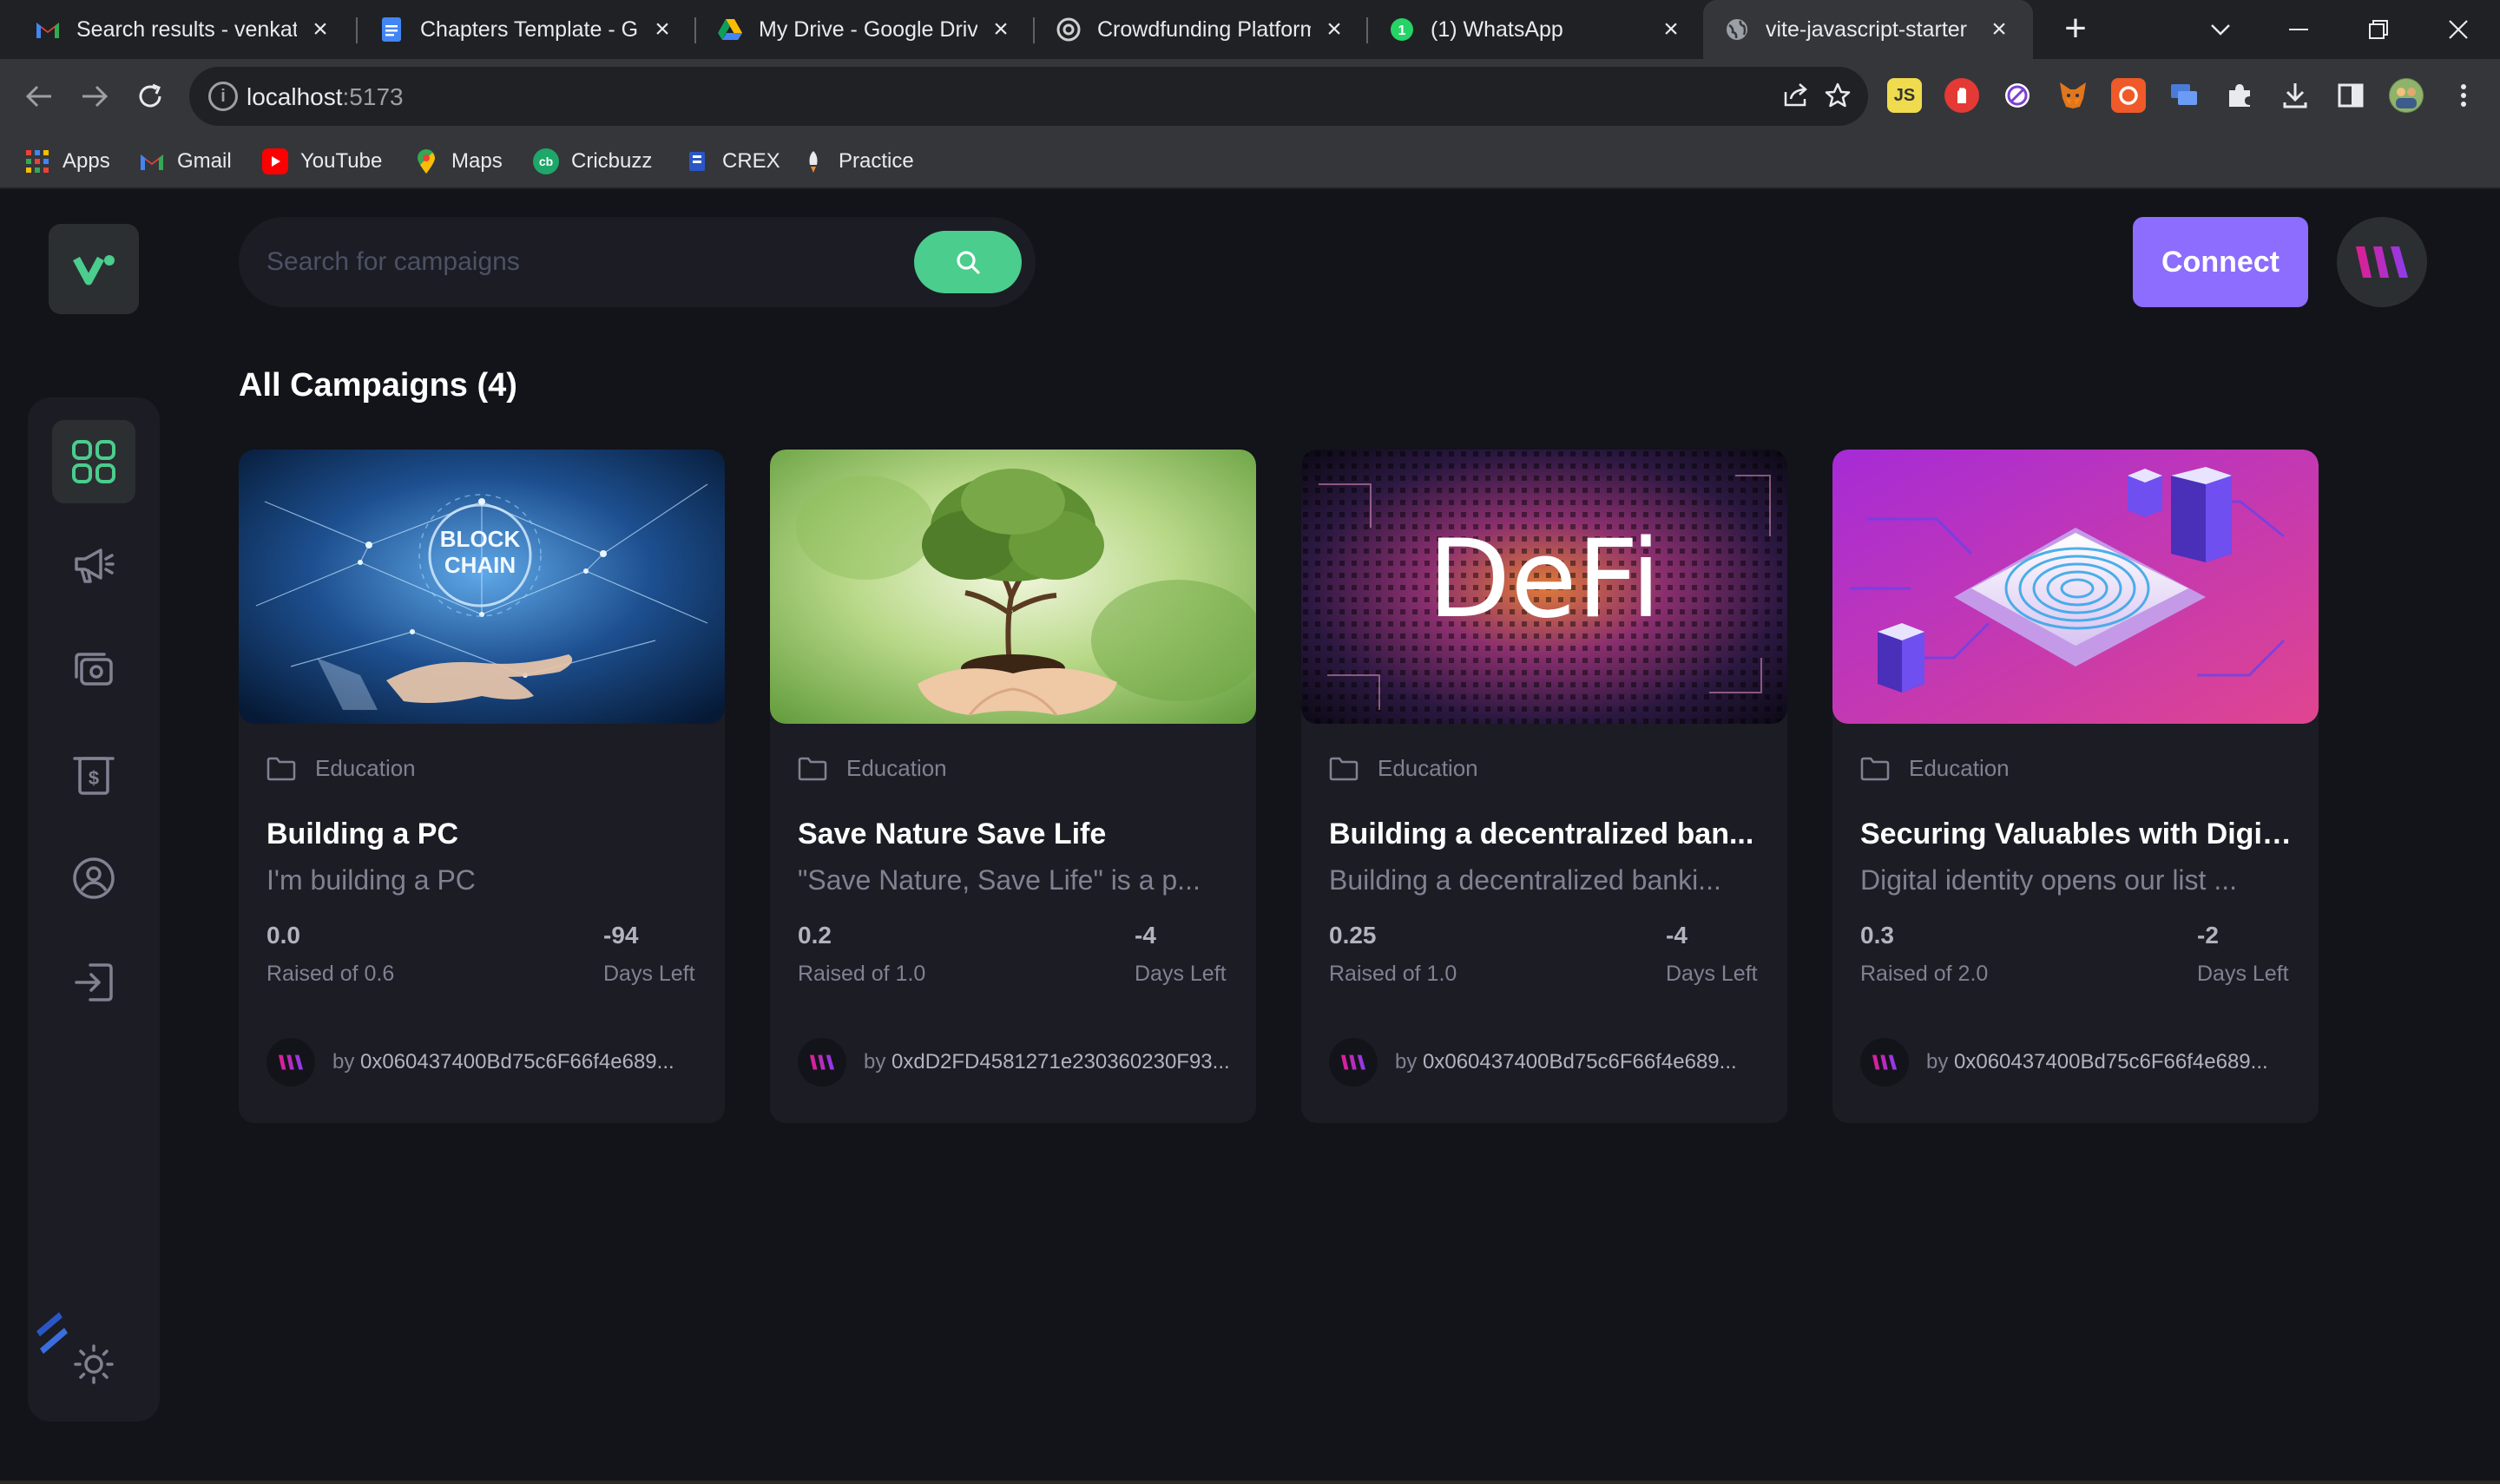  What do you see at coordinates (223, 96) in the screenshot?
I see `site-info-icon: i` at bounding box center [223, 96].